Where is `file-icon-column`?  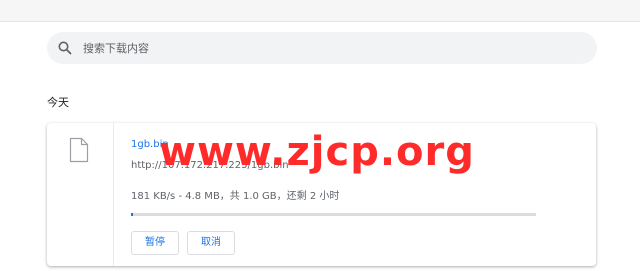 file-icon-column is located at coordinates (80, 194).